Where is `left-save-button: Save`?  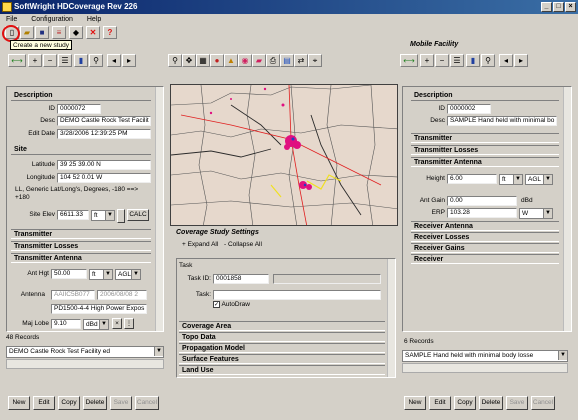 left-save-button: Save is located at coordinates (121, 403).